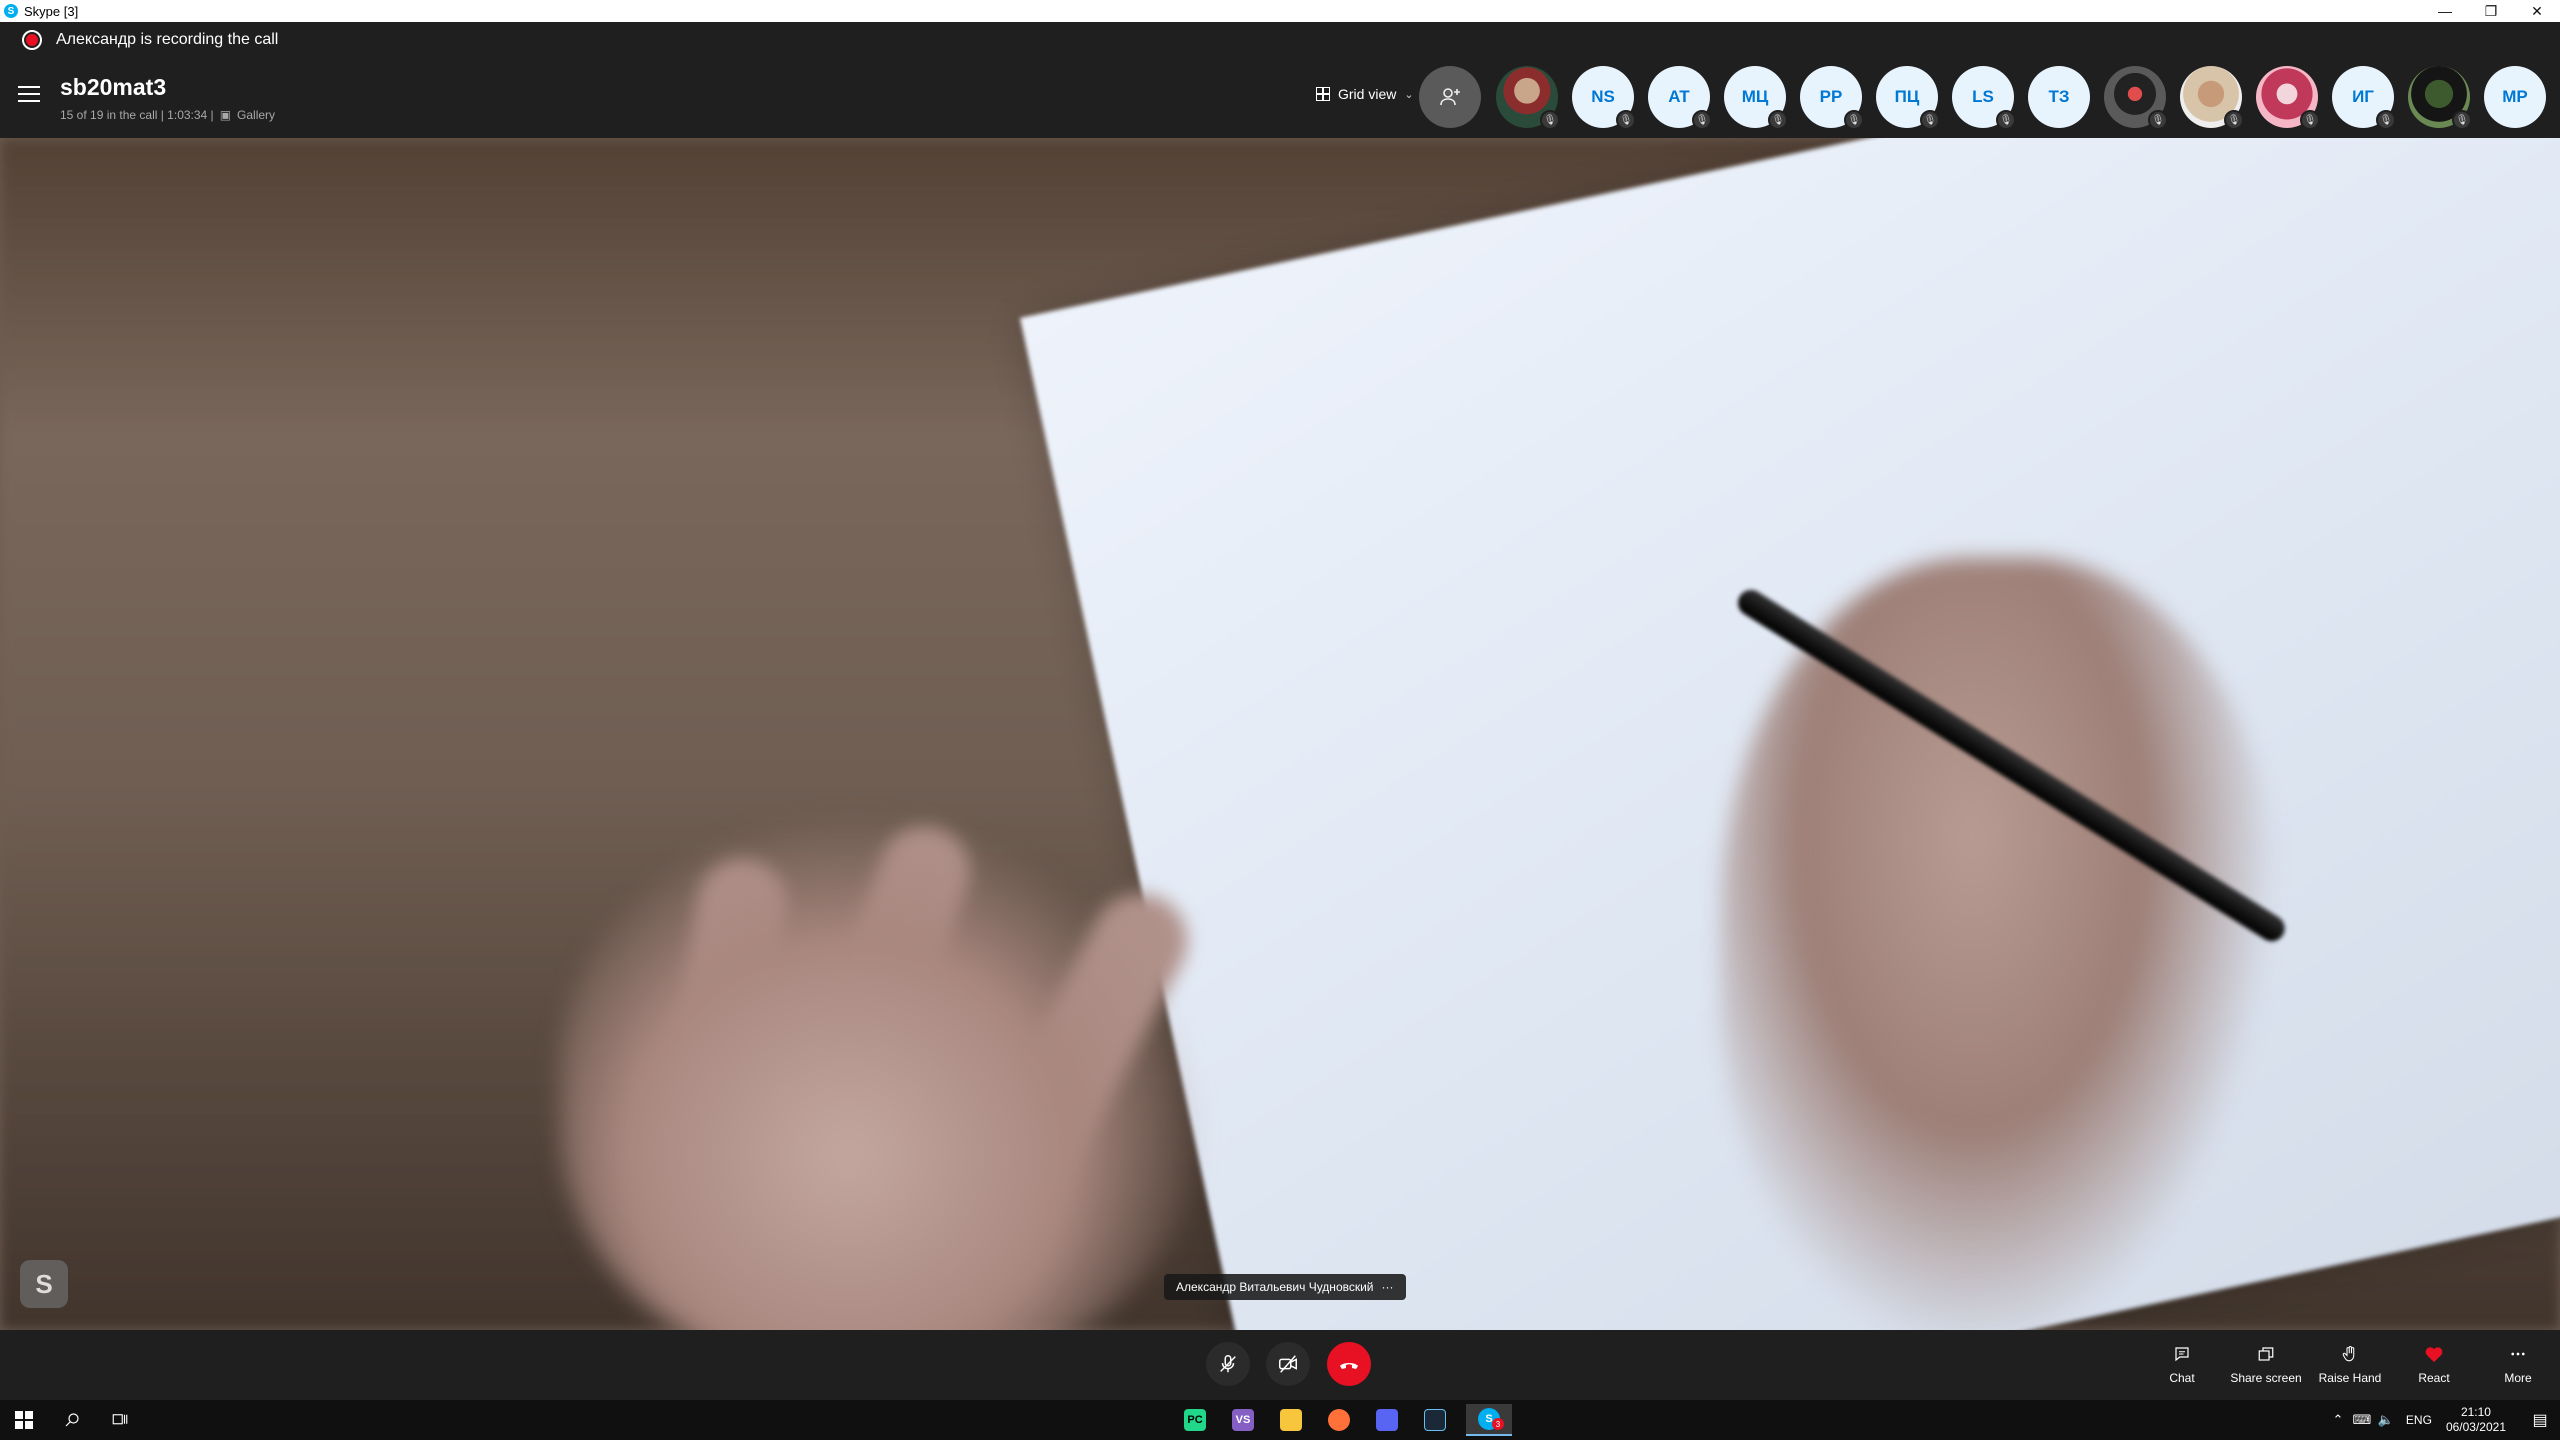  I want to click on more-label: More, so click(2518, 1378).